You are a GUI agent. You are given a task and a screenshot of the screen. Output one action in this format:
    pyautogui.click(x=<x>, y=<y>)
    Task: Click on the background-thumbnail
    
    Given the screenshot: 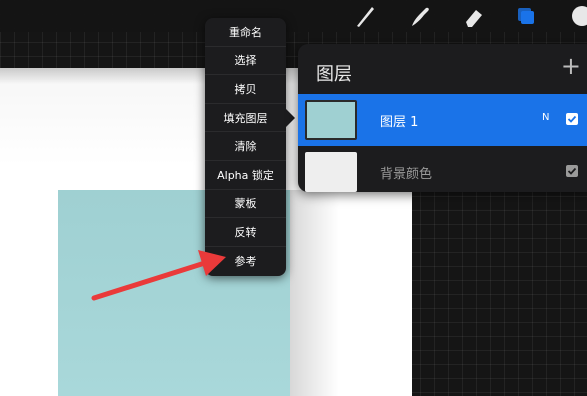 What is the action you would take?
    pyautogui.click(x=331, y=172)
    